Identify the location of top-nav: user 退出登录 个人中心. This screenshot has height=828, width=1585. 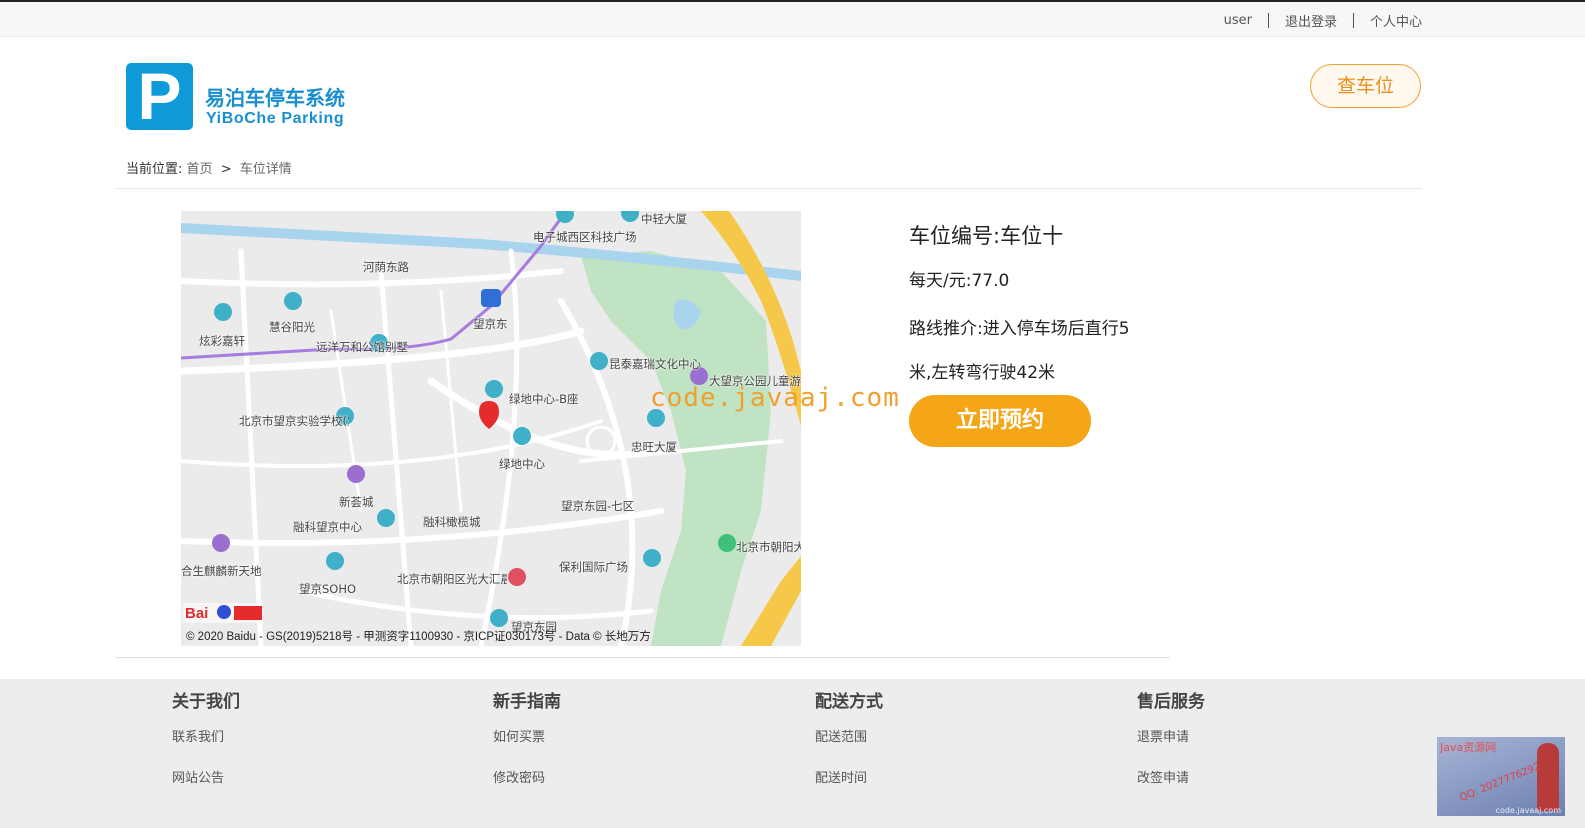
(1323, 20).